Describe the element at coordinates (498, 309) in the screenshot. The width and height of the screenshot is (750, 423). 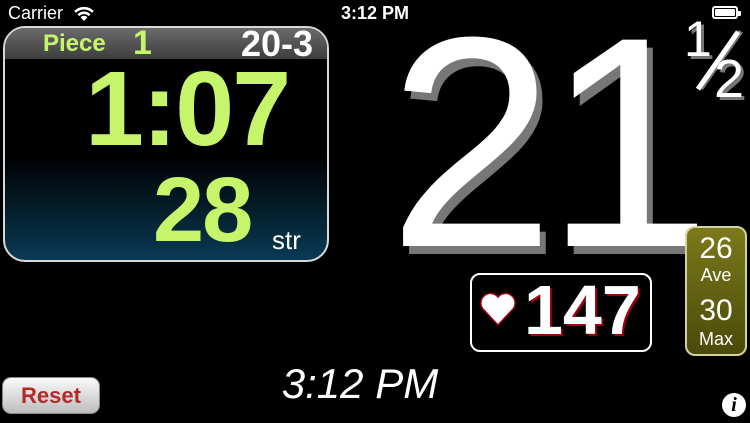
I see `heart-icon` at that location.